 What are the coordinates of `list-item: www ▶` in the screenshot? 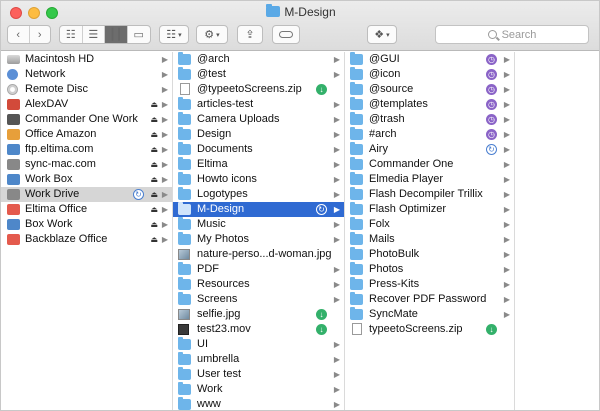 It's located at (258, 403).